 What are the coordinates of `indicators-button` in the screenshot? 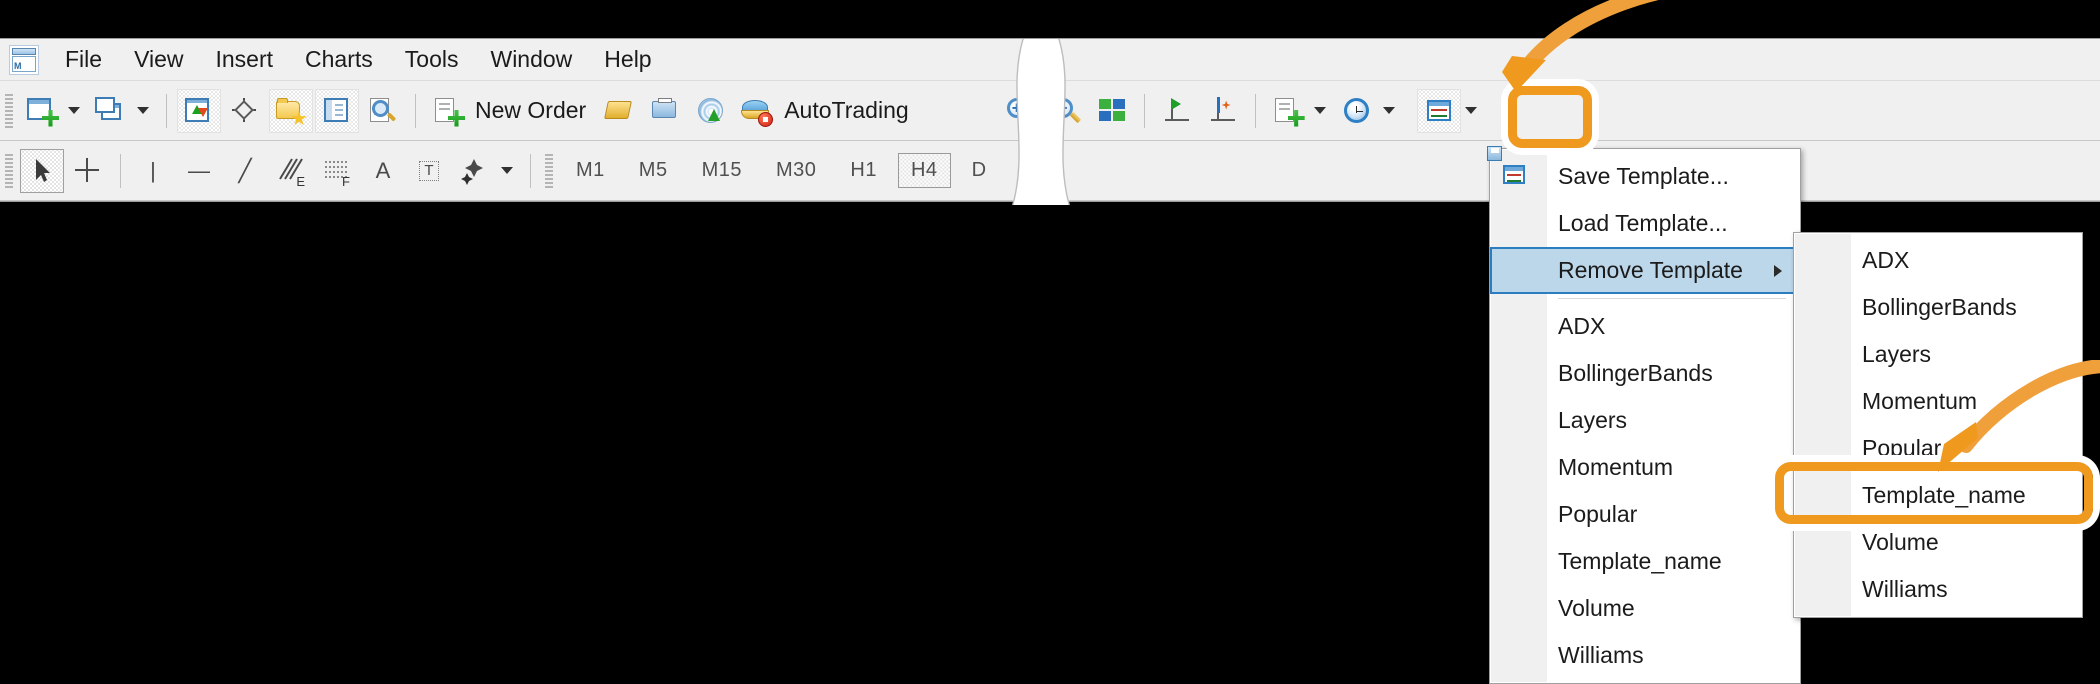 It's located at (1288, 111).